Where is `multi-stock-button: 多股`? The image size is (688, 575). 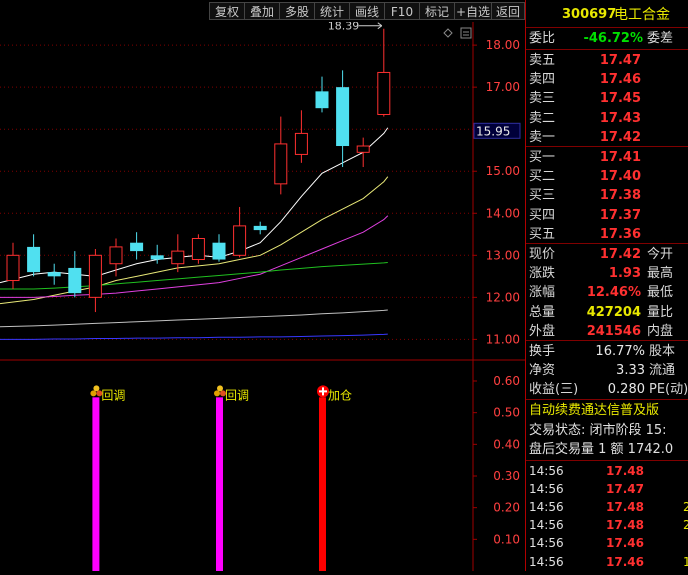
multi-stock-button: 多股 is located at coordinates (297, 11).